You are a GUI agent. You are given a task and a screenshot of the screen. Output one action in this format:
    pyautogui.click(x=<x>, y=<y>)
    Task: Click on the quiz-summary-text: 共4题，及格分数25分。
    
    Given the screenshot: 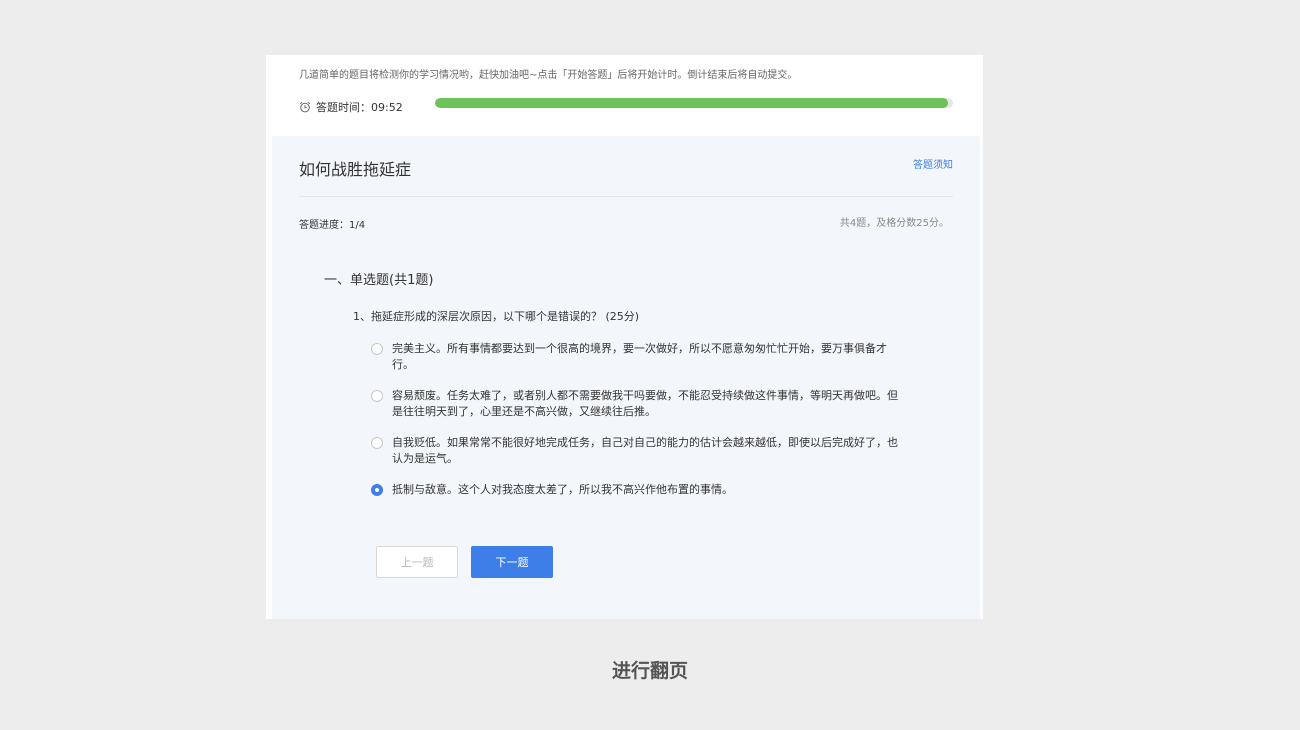 What is the action you would take?
    pyautogui.click(x=894, y=223)
    